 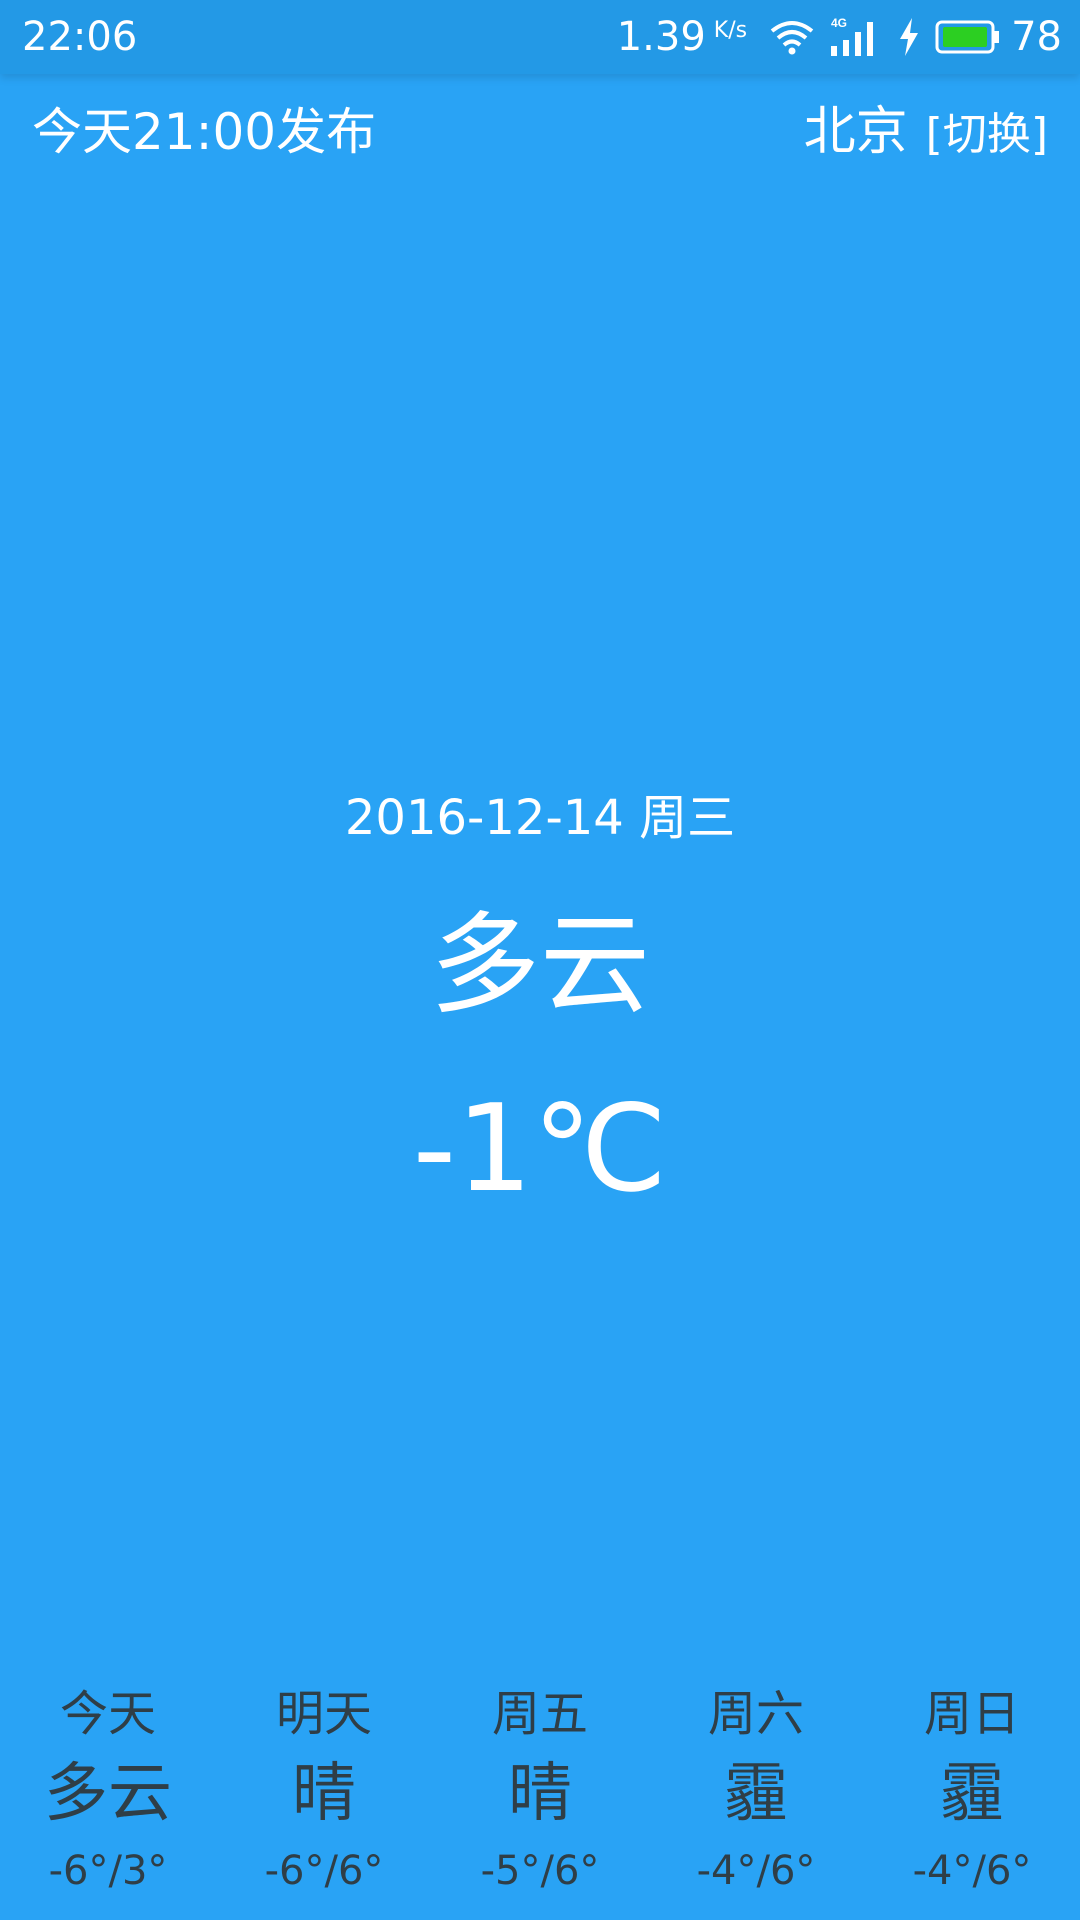 I want to click on publish-time: 今天21:00发布, so click(x=204, y=132).